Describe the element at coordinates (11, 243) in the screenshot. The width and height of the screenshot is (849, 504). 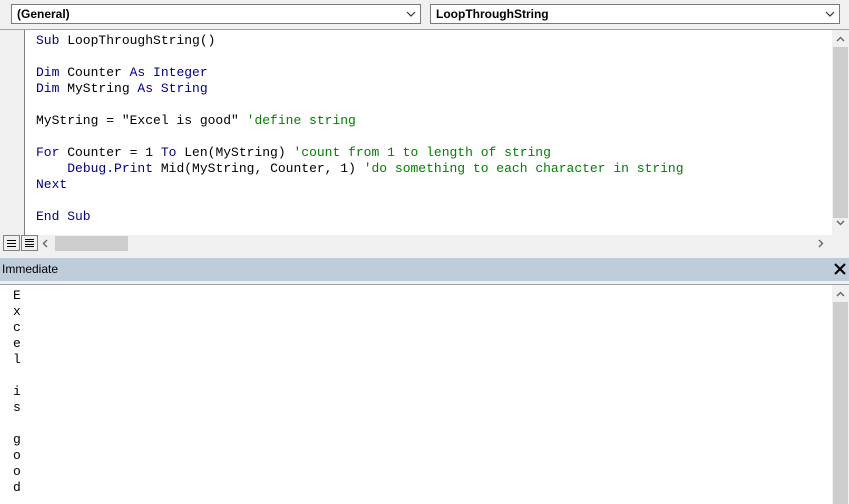
I see `procedure-view-icon` at that location.